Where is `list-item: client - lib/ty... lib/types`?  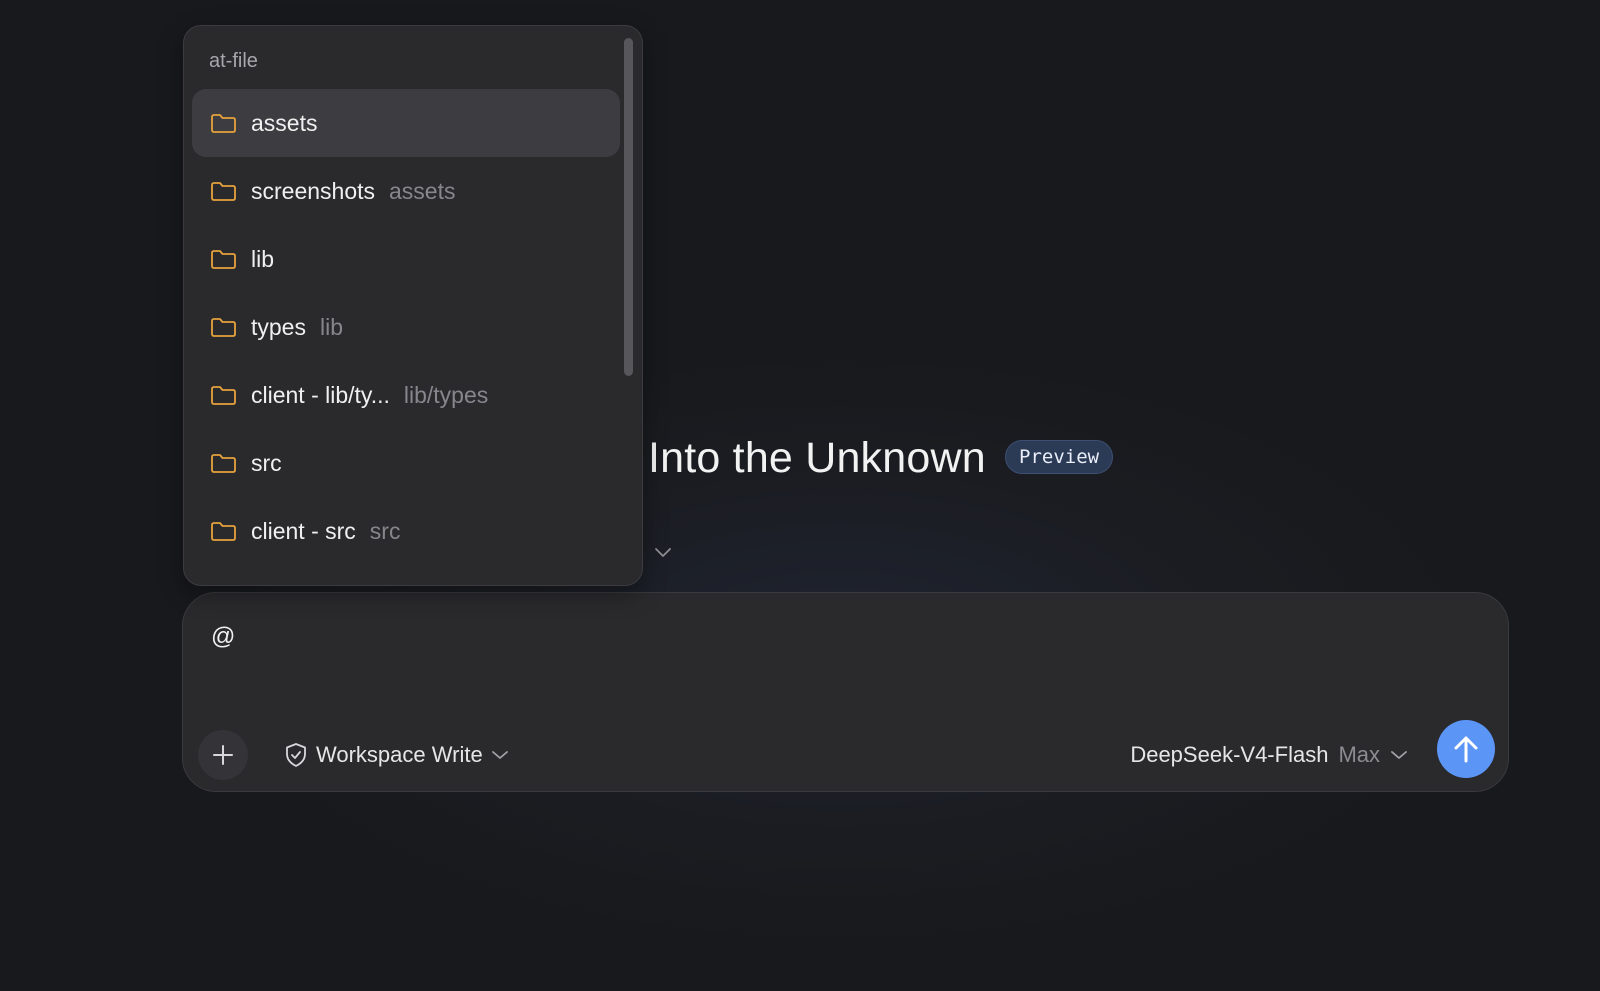 list-item: client - lib/ty... lib/types is located at coordinates (406, 395).